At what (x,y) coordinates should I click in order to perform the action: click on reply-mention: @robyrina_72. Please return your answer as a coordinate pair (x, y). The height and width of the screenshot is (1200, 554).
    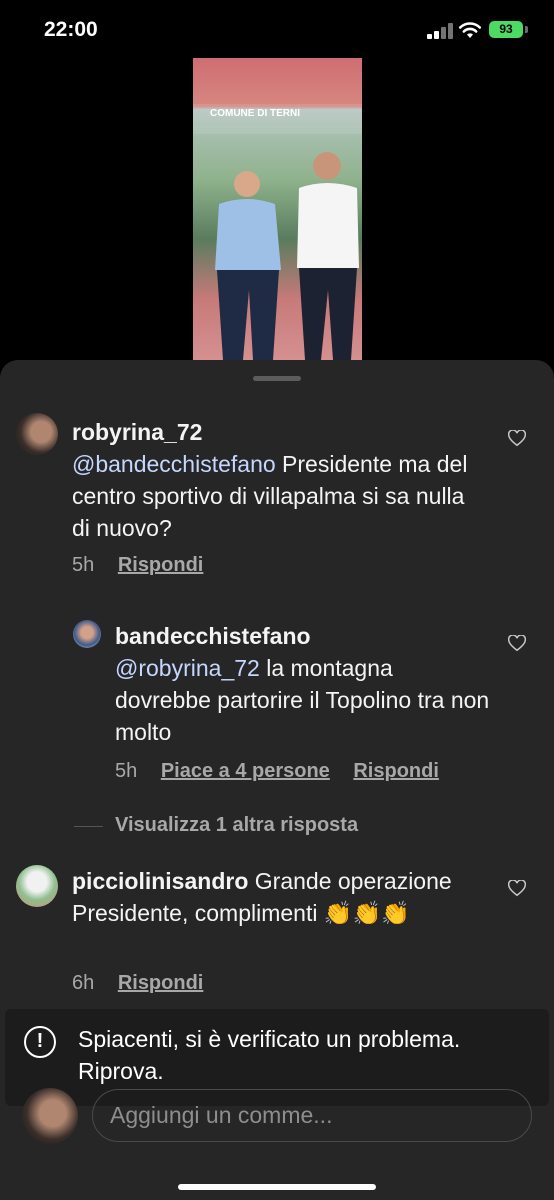
    Looking at the image, I should click on (187, 668).